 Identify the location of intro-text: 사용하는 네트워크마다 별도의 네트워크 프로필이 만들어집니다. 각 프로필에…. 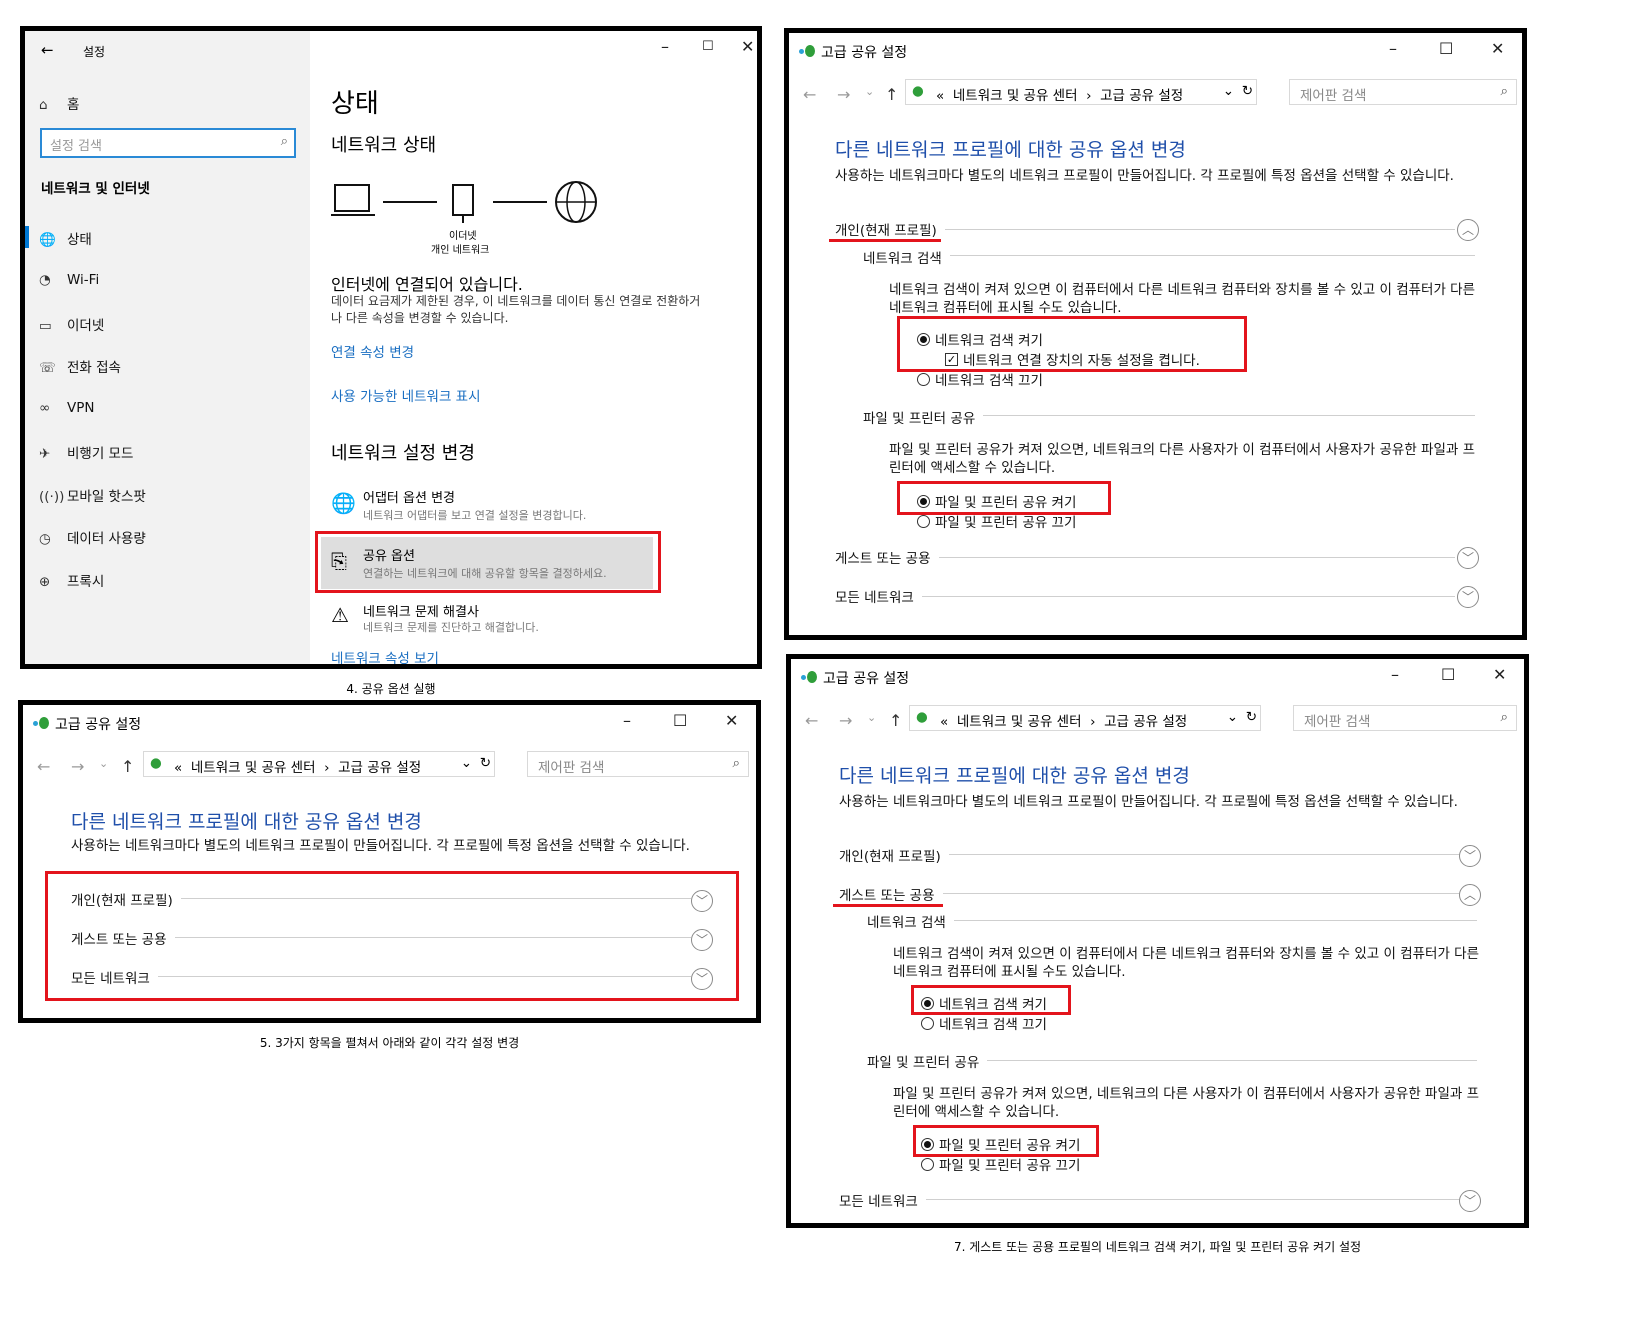
(1148, 802).